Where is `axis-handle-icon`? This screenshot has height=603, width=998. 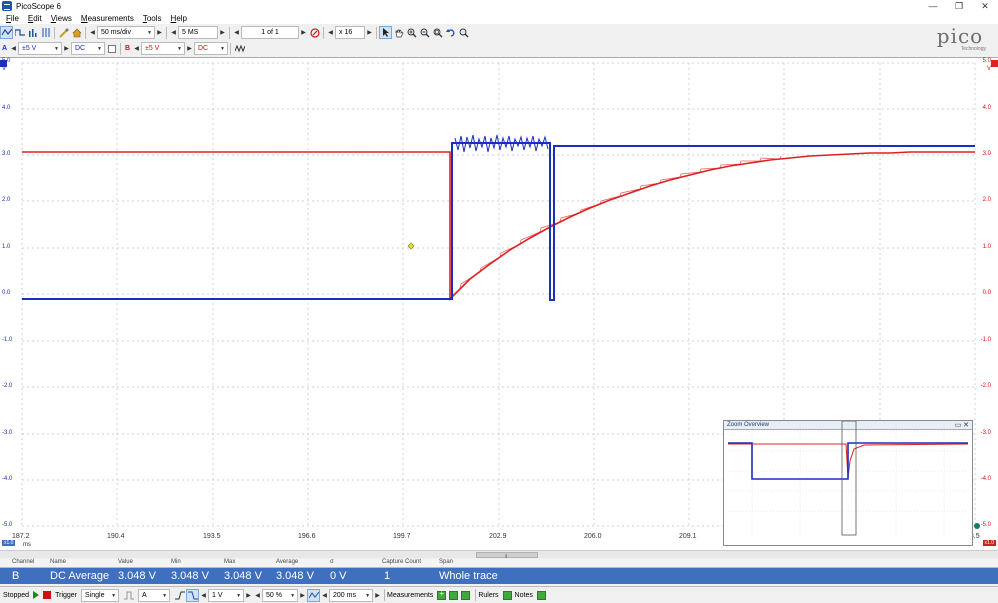
axis-handle-icon is located at coordinates (977, 526).